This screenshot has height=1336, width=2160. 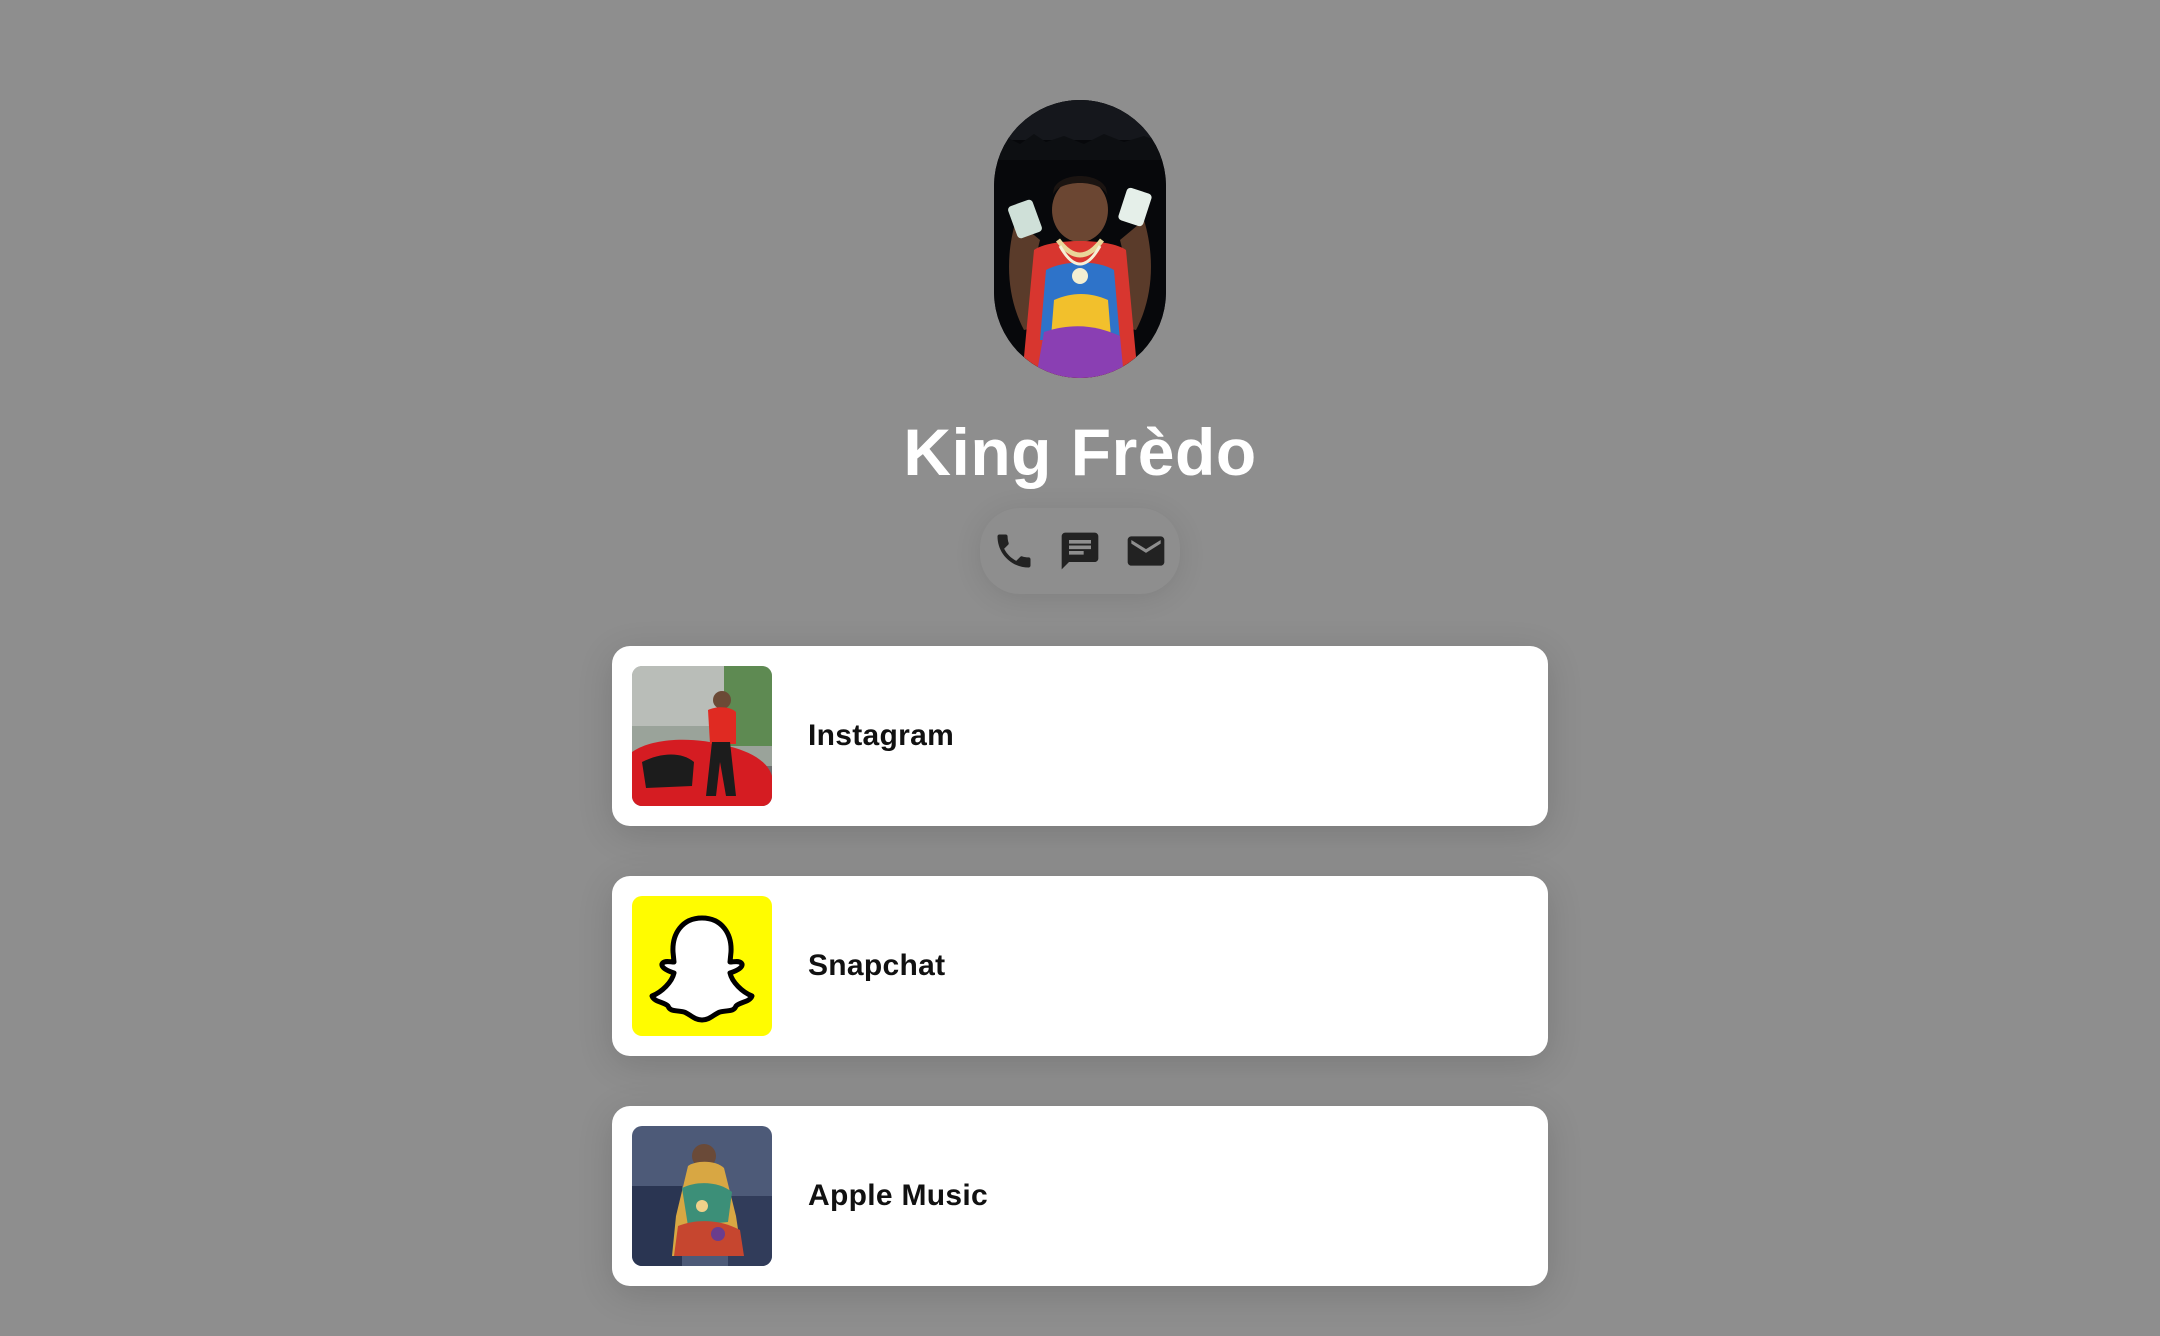 I want to click on contact-icons, so click(x=1080, y=551).